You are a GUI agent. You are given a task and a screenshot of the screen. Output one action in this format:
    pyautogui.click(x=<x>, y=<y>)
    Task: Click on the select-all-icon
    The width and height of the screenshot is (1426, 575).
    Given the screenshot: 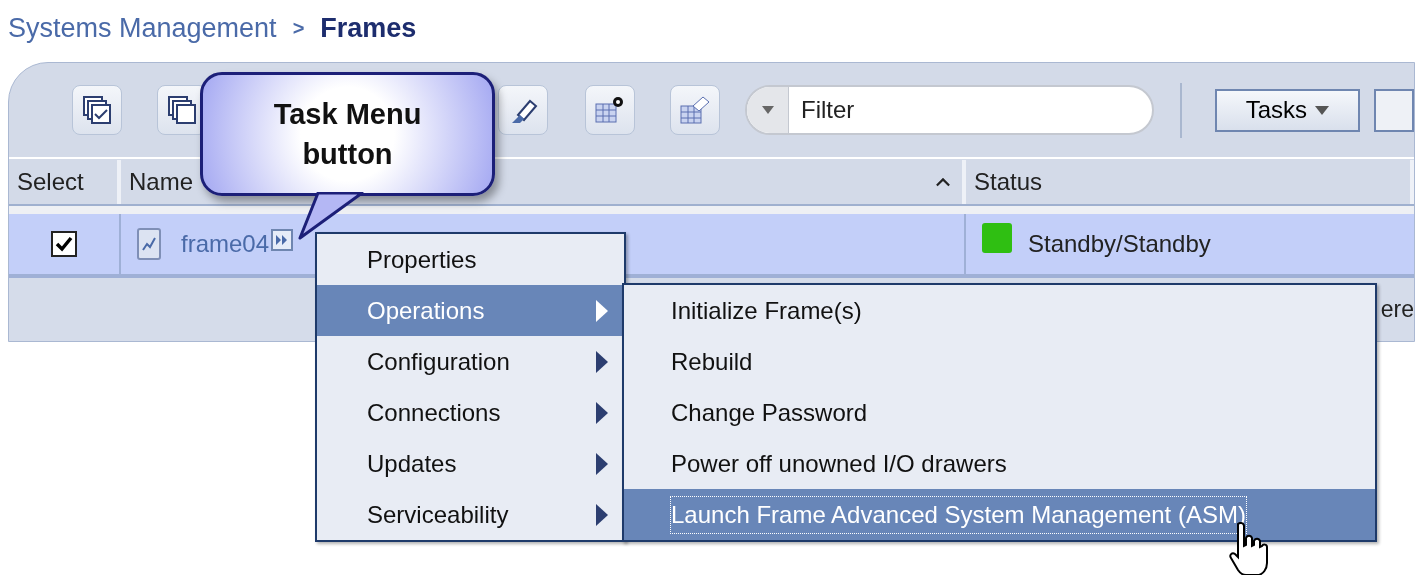 What is the action you would take?
    pyautogui.click(x=97, y=110)
    